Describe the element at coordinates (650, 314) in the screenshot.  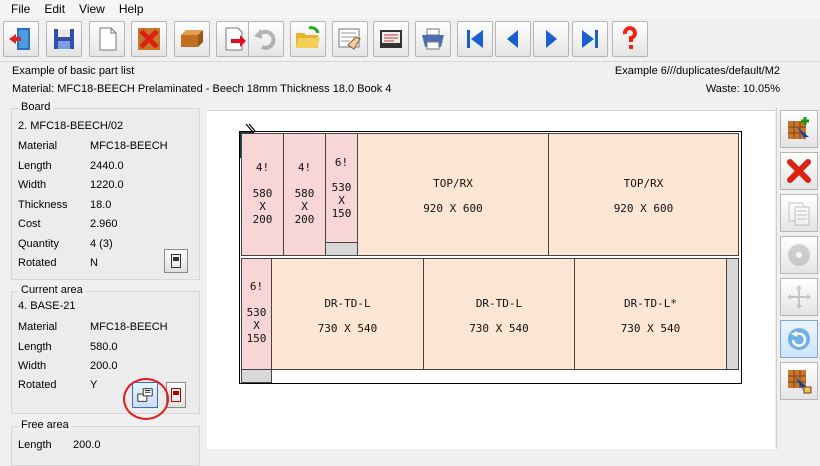
I see `part-dr-td-l-c: DR-TD-L* 730 X 540` at that location.